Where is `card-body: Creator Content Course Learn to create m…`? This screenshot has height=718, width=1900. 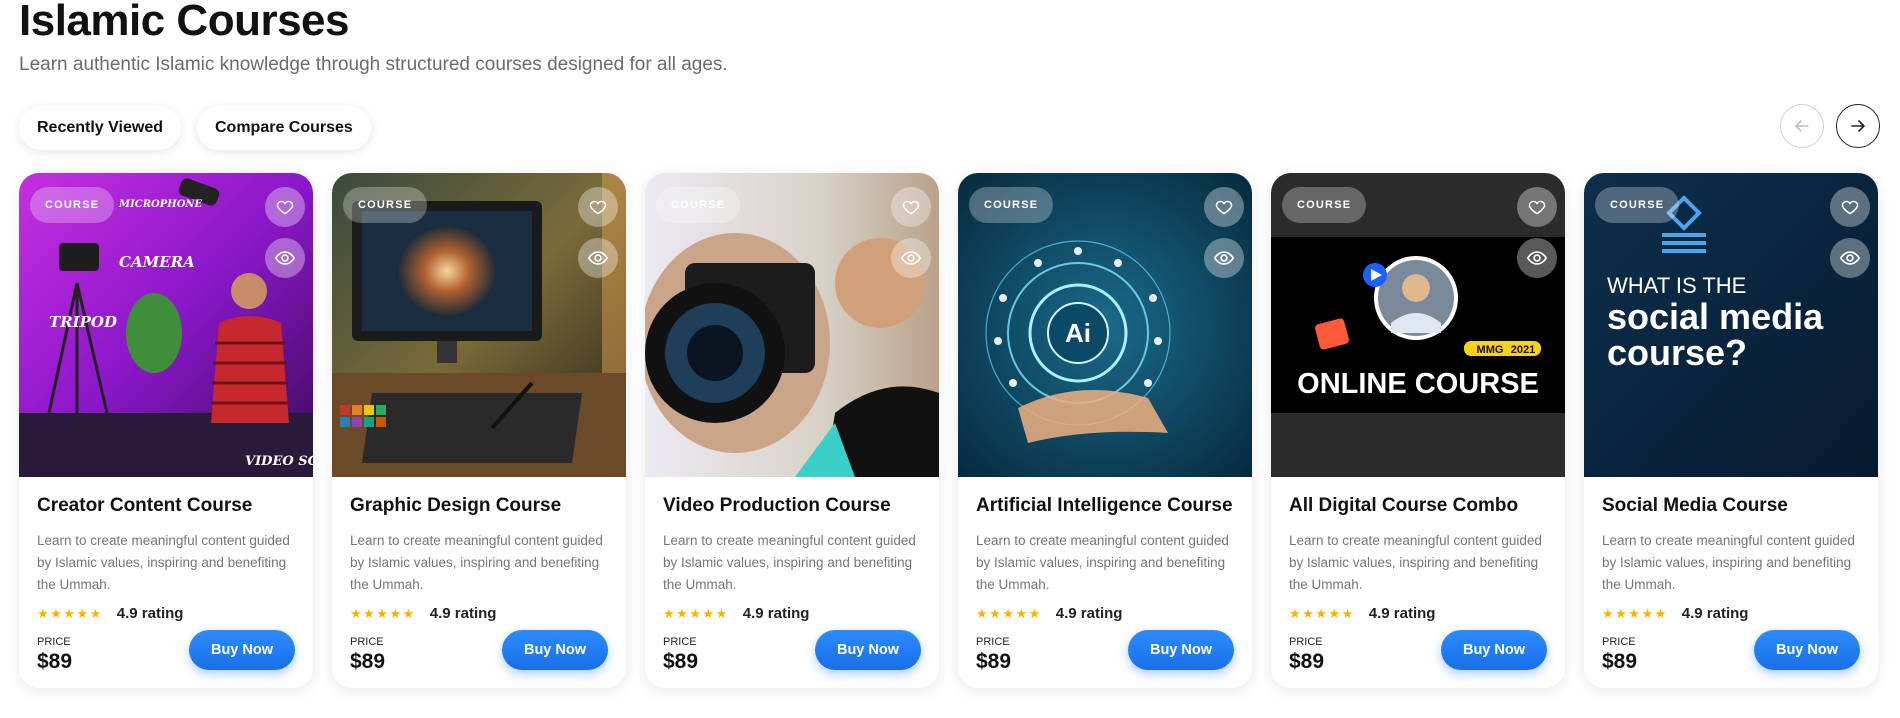
card-body: Creator Content Course Learn to create m… is located at coordinates (166, 584).